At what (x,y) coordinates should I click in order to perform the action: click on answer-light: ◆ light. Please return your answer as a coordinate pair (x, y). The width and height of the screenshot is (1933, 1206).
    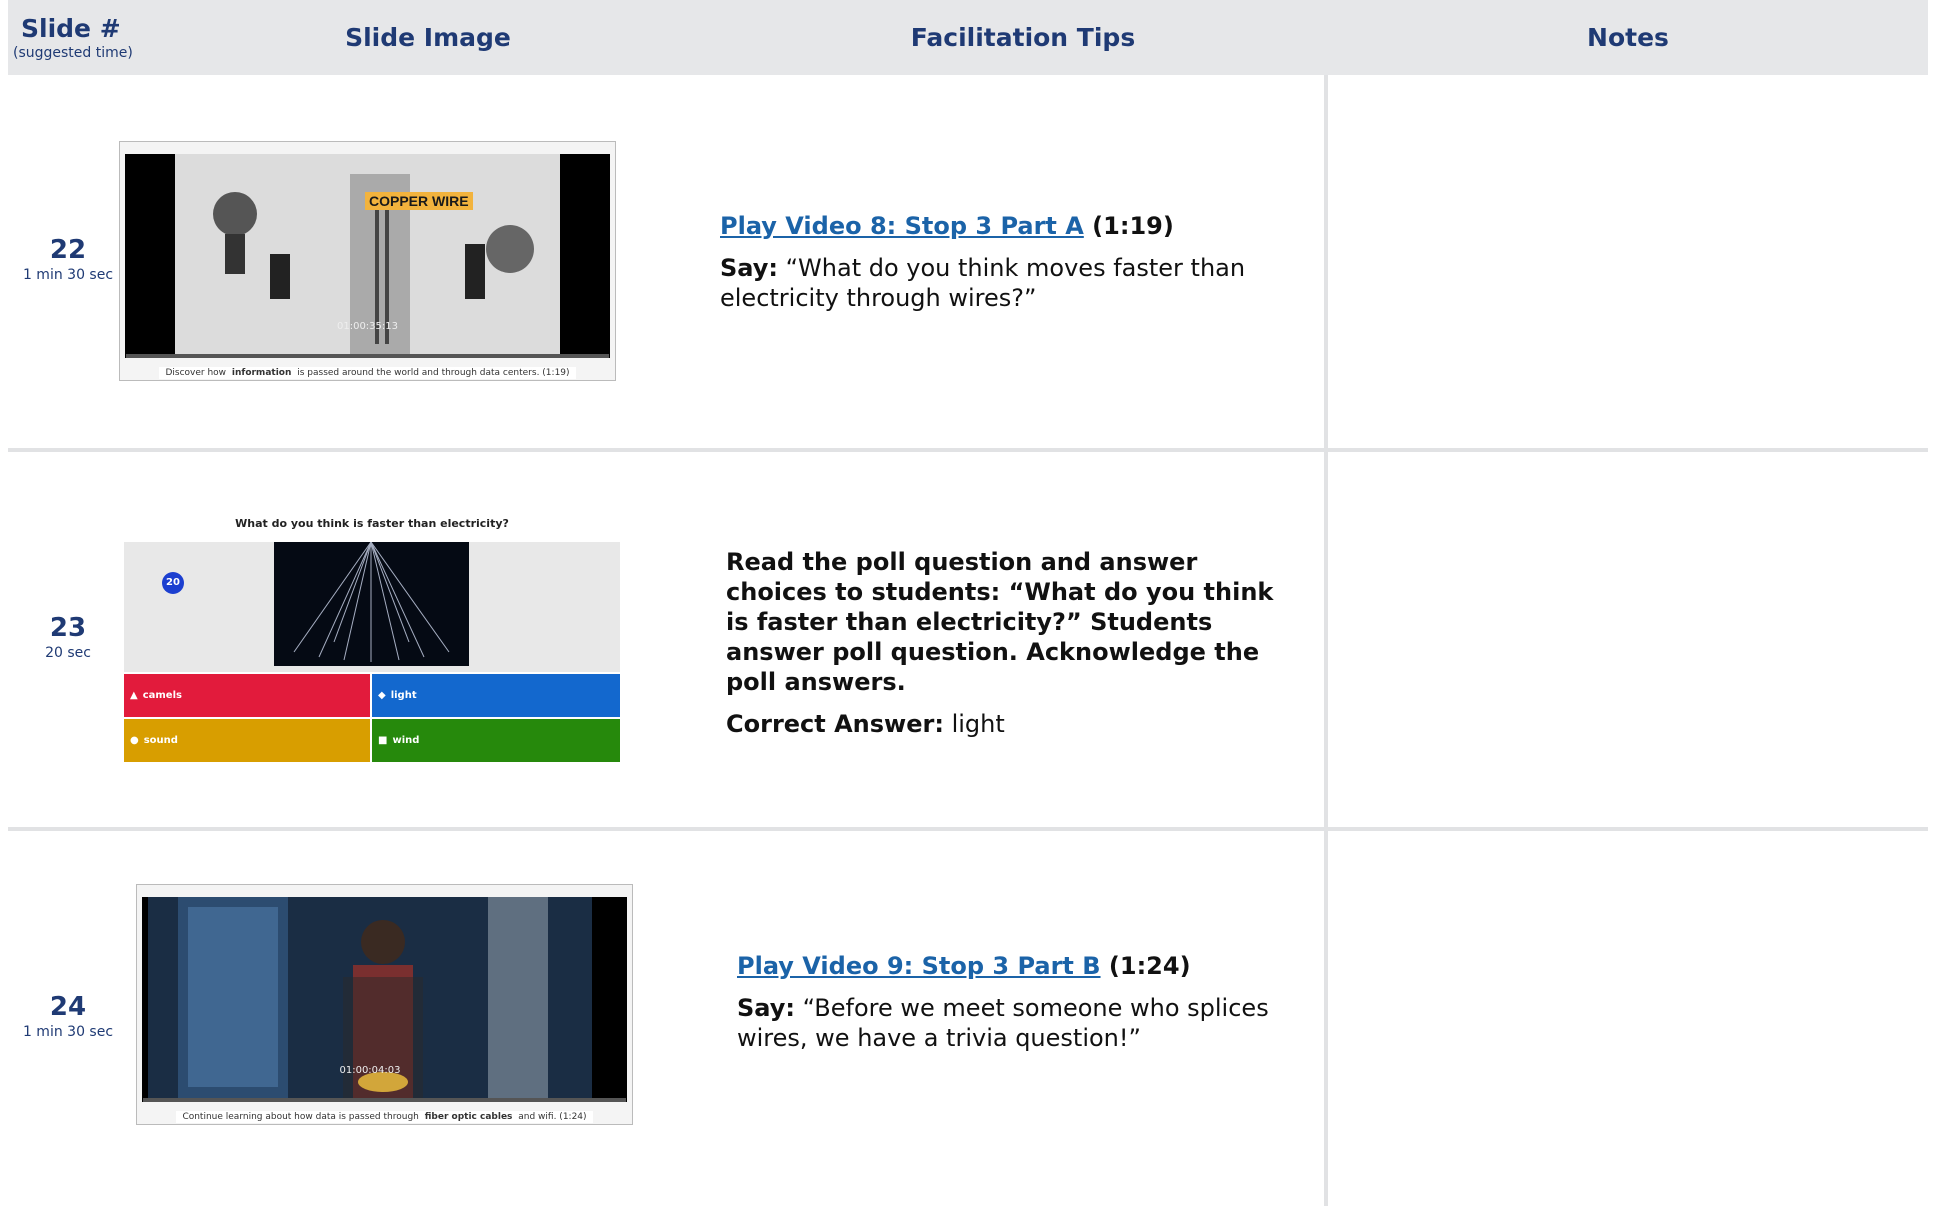
    Looking at the image, I should click on (496, 695).